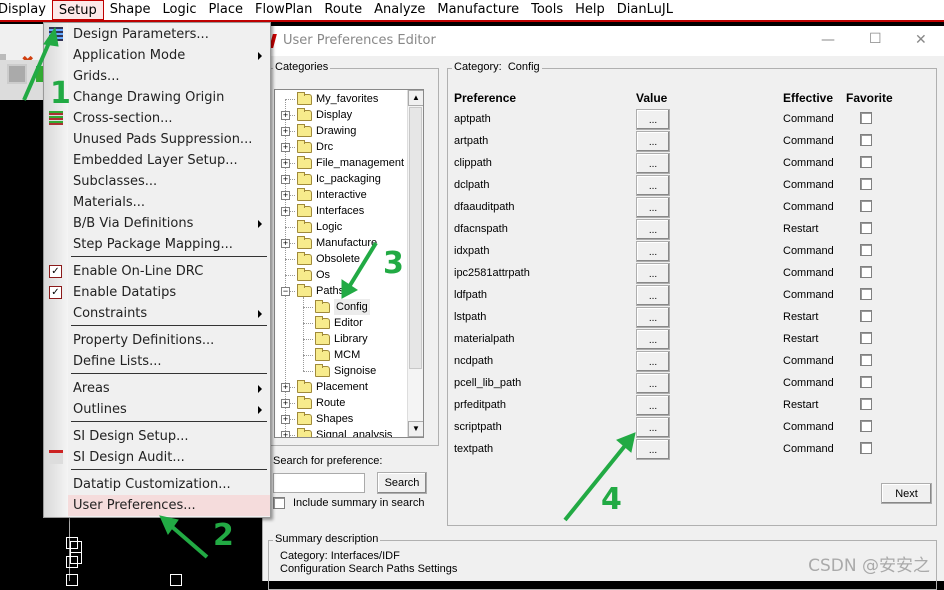  What do you see at coordinates (337, 355) in the screenshot?
I see `tree-item-mcm: MCM` at bounding box center [337, 355].